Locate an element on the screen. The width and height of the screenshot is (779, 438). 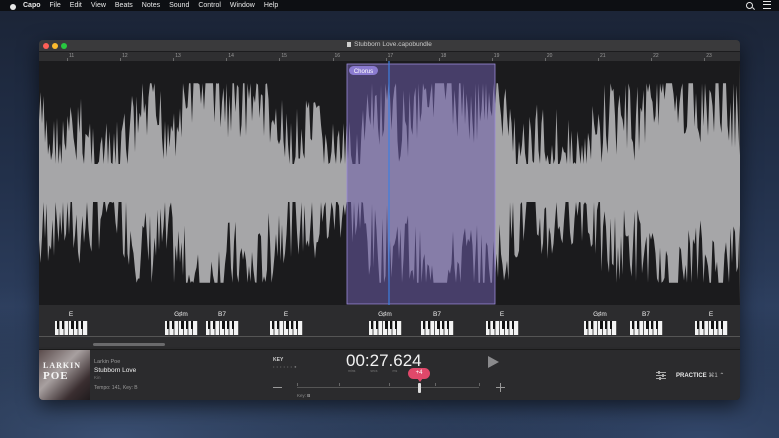
menu-view: View is located at coordinates (98, 5).